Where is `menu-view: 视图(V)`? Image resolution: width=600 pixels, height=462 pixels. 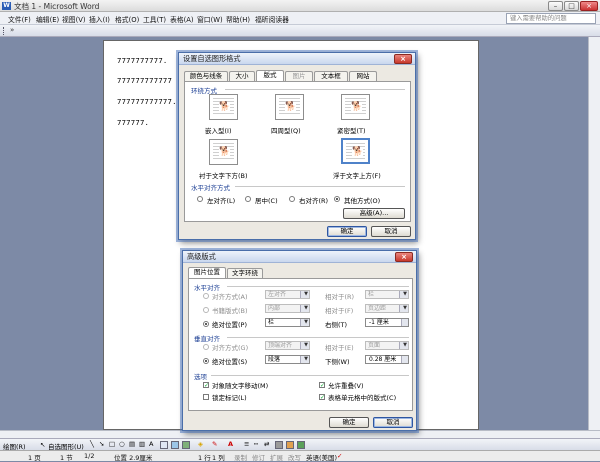
menu-view: 视图(V) is located at coordinates (74, 19).